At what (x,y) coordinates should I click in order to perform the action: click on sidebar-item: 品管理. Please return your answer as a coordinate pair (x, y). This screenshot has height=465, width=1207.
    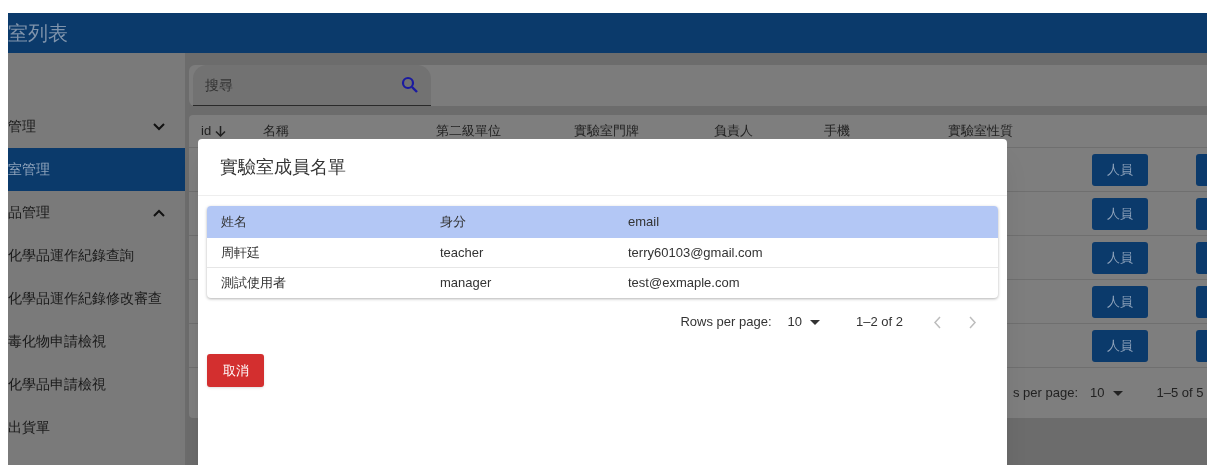
    Looking at the image, I should click on (96, 212).